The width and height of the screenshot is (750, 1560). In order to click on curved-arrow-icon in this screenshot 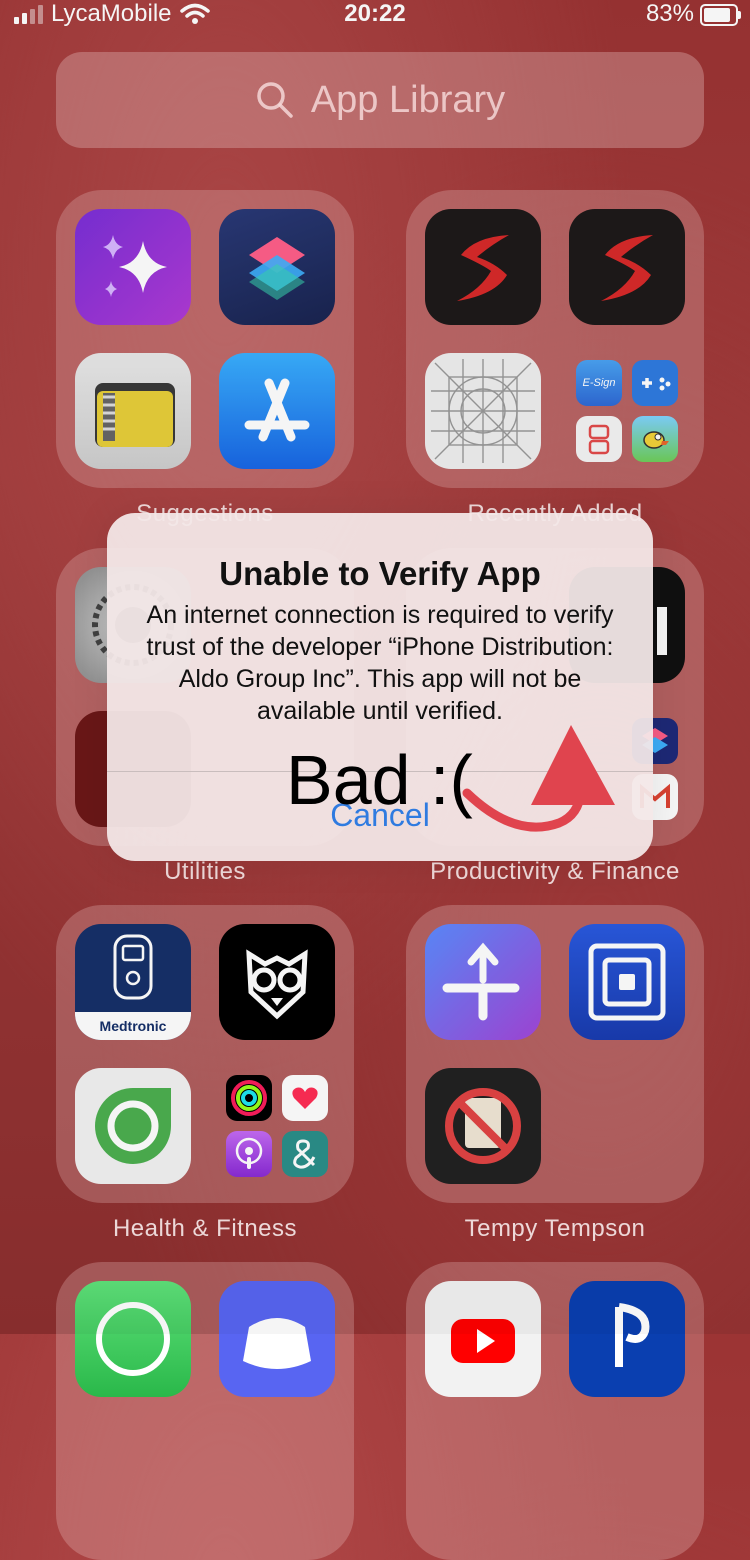, I will do `click(538, 778)`.